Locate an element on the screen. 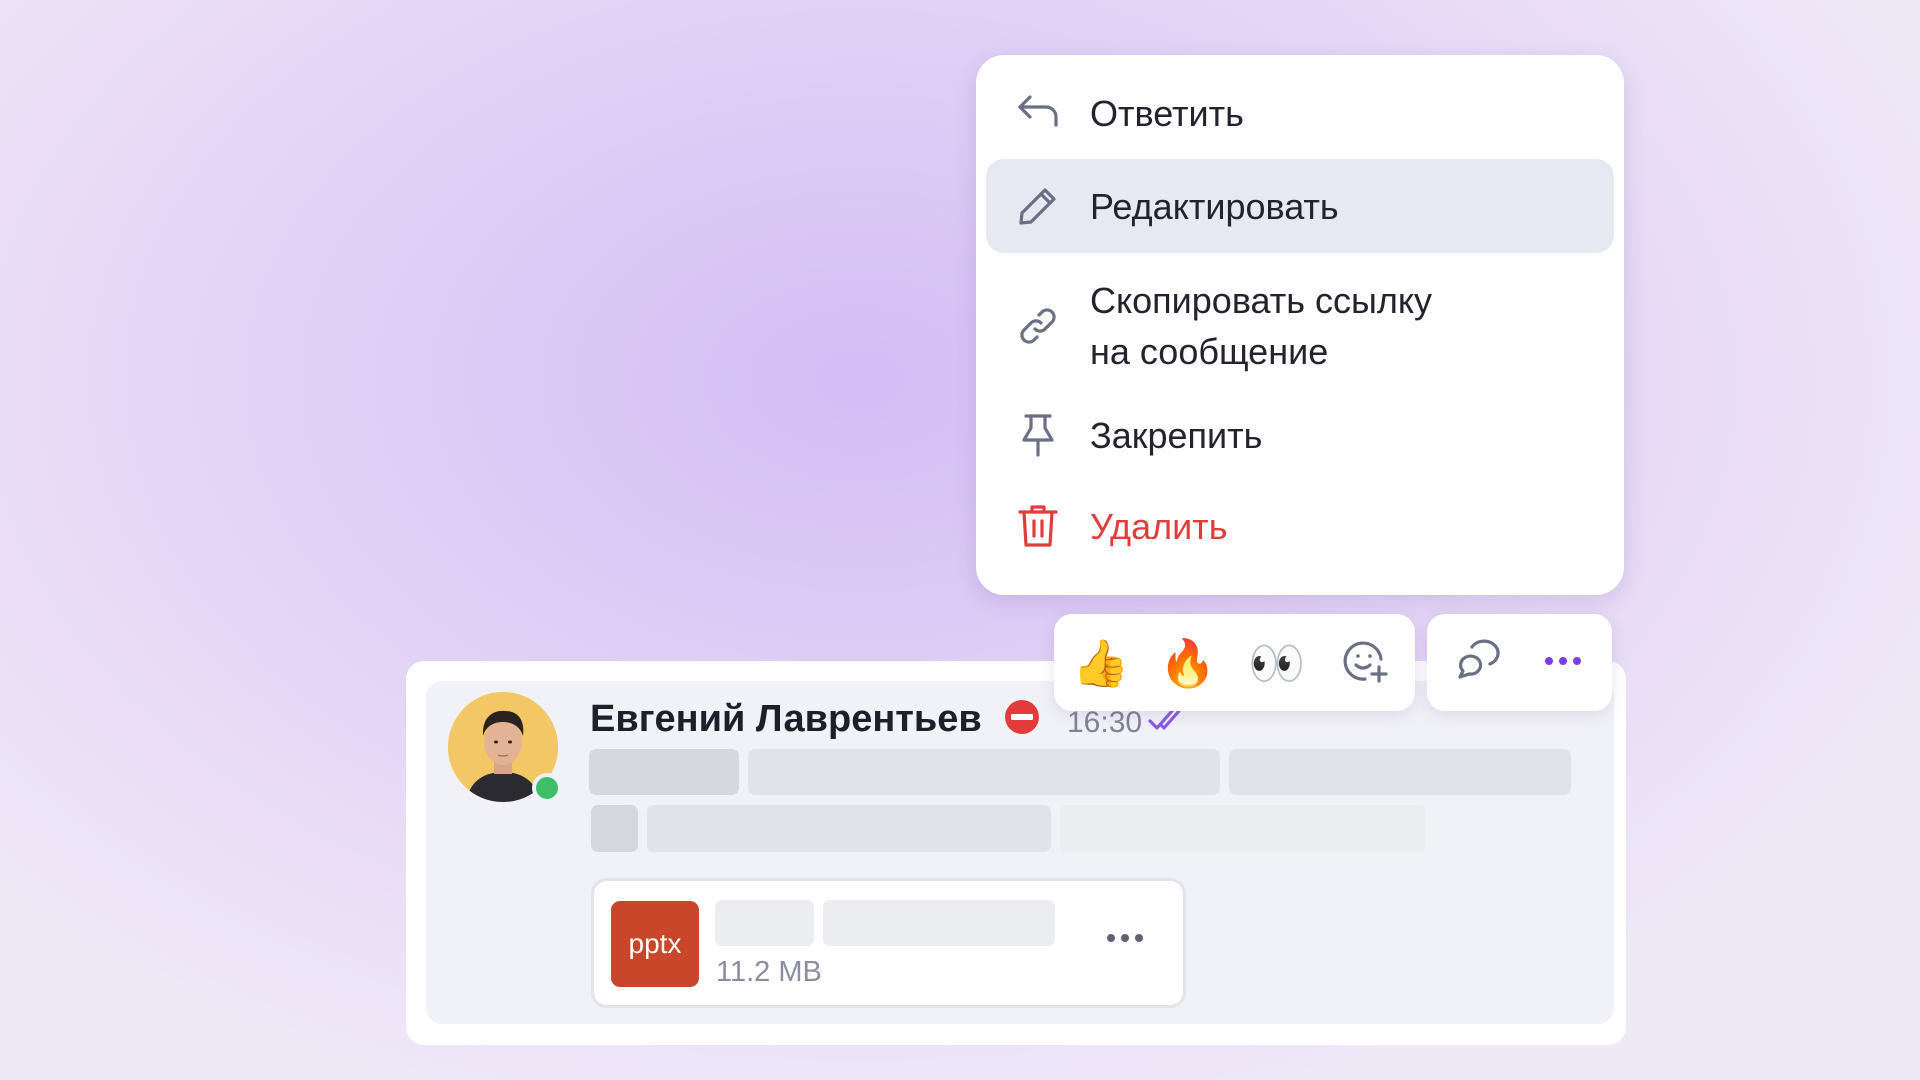 This screenshot has height=1080, width=1920. file-size: 11.2 MB is located at coordinates (769, 972).